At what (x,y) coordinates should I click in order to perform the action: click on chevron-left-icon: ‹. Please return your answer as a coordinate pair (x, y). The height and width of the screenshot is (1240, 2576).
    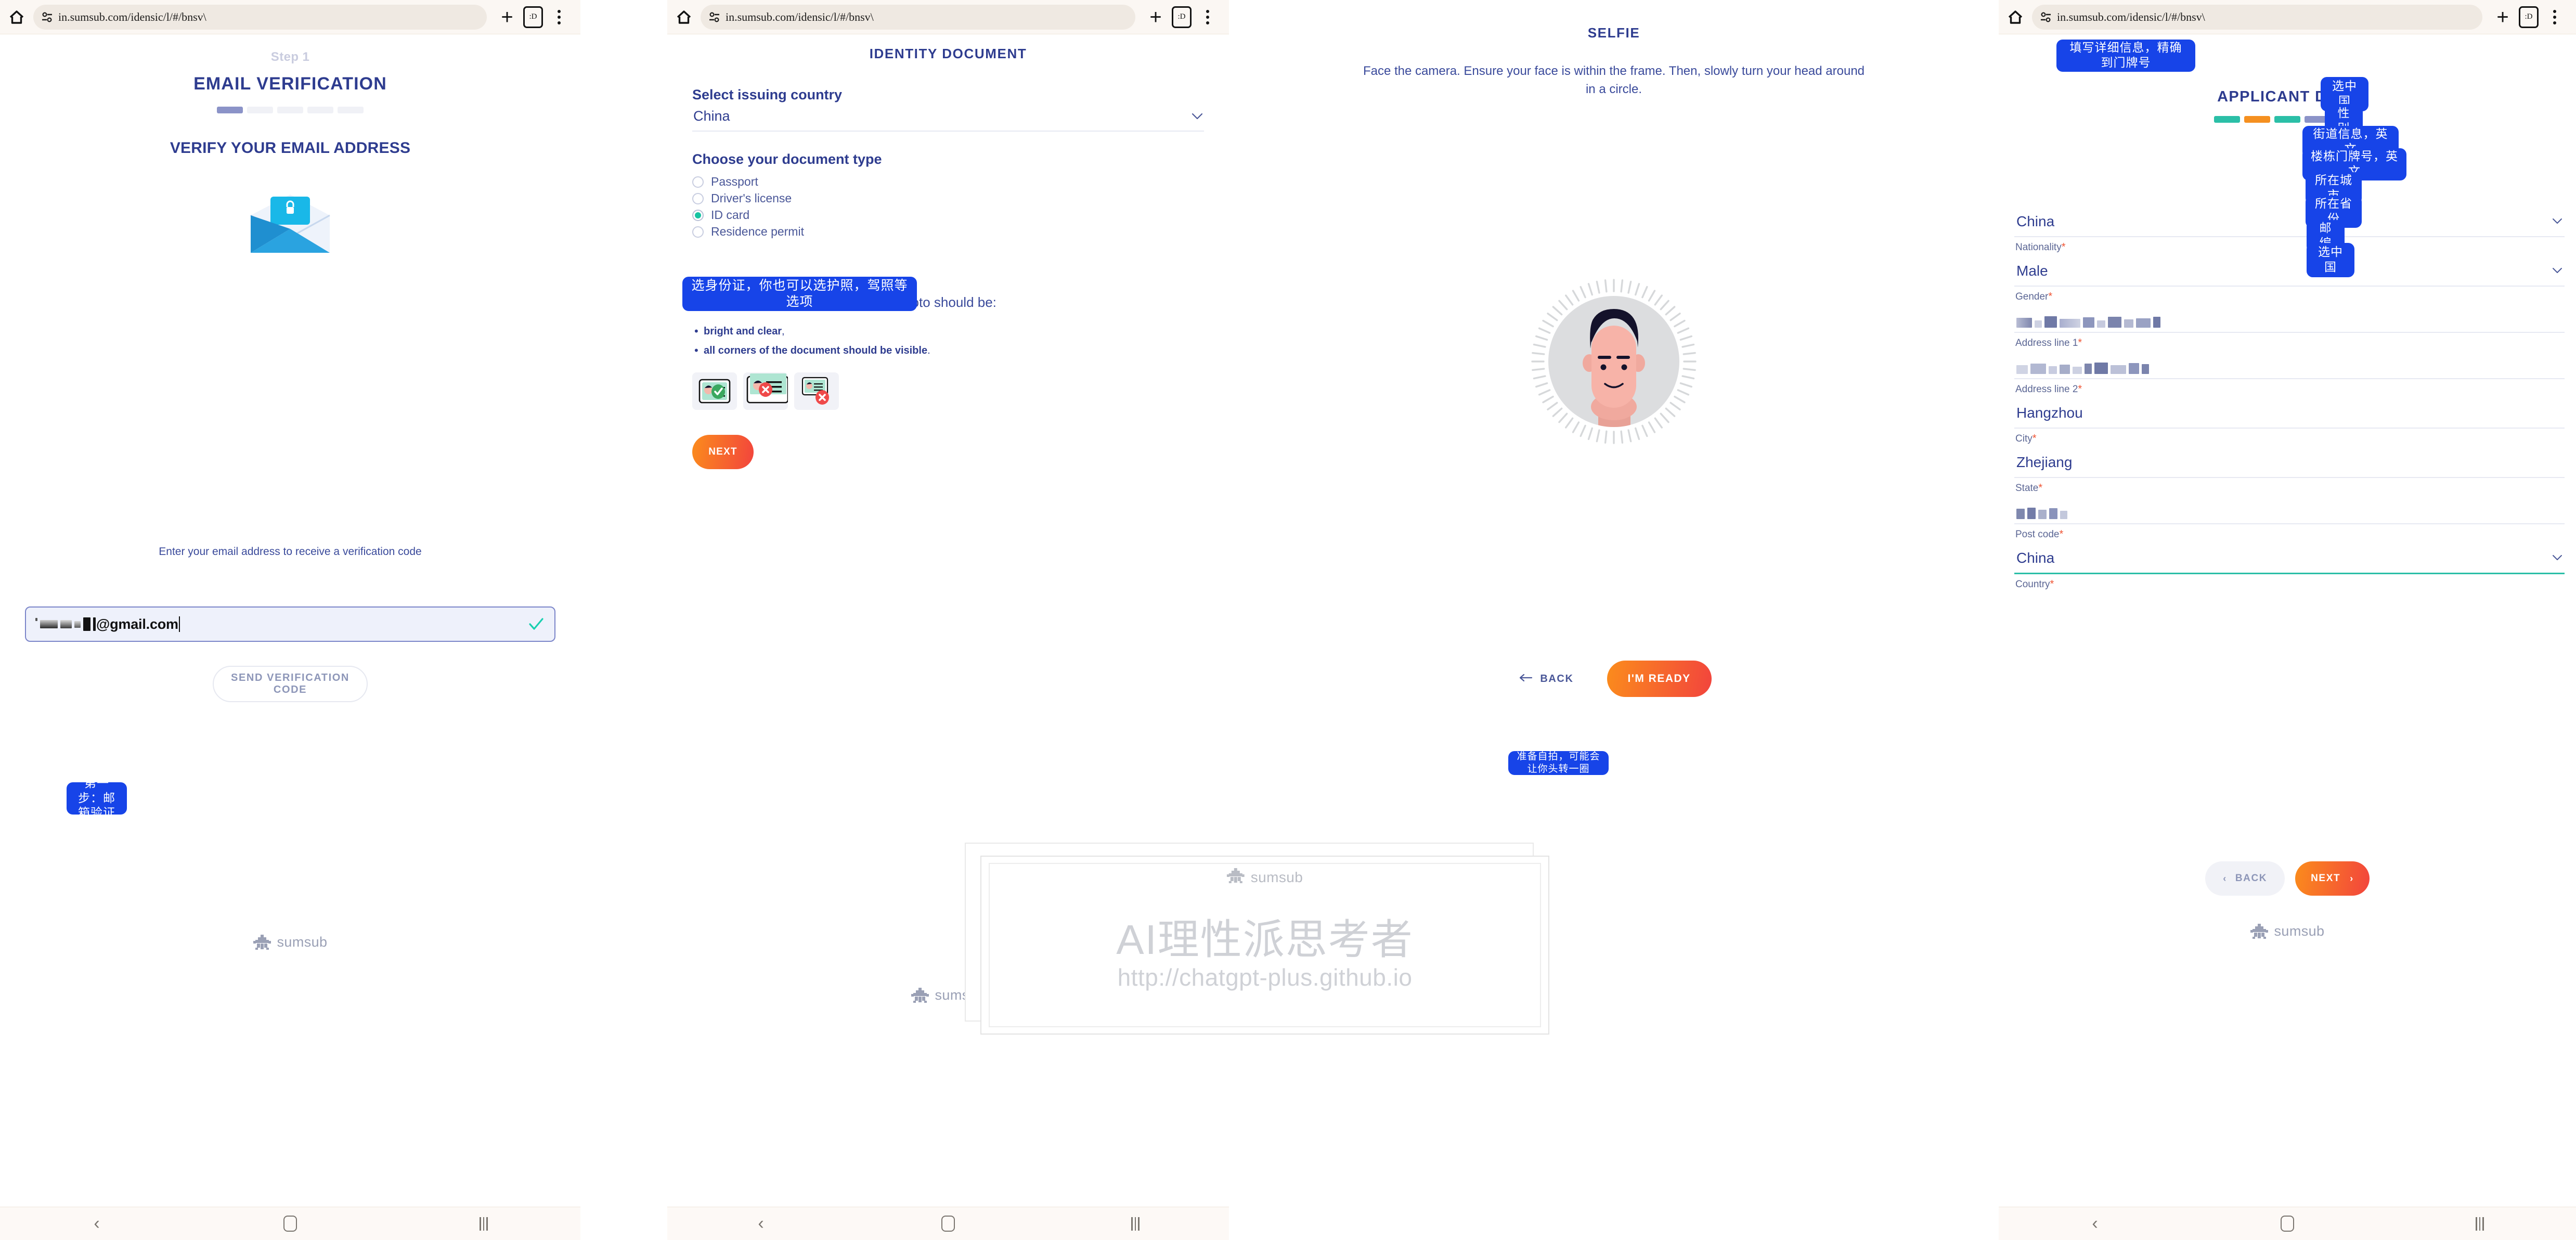
    Looking at the image, I should click on (2225, 878).